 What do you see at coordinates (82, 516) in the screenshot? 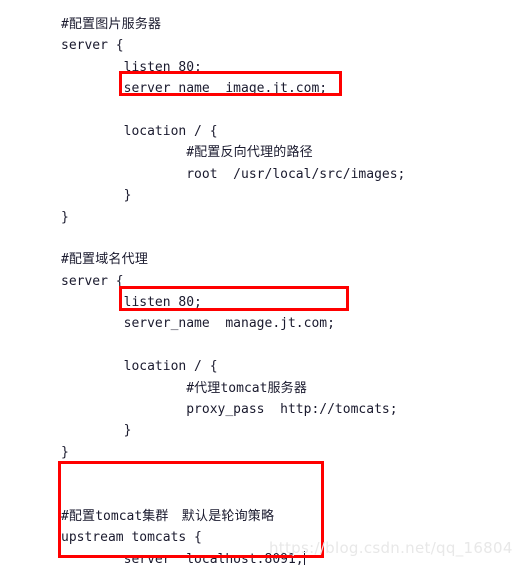
I see `cjk-run: 配置` at bounding box center [82, 516].